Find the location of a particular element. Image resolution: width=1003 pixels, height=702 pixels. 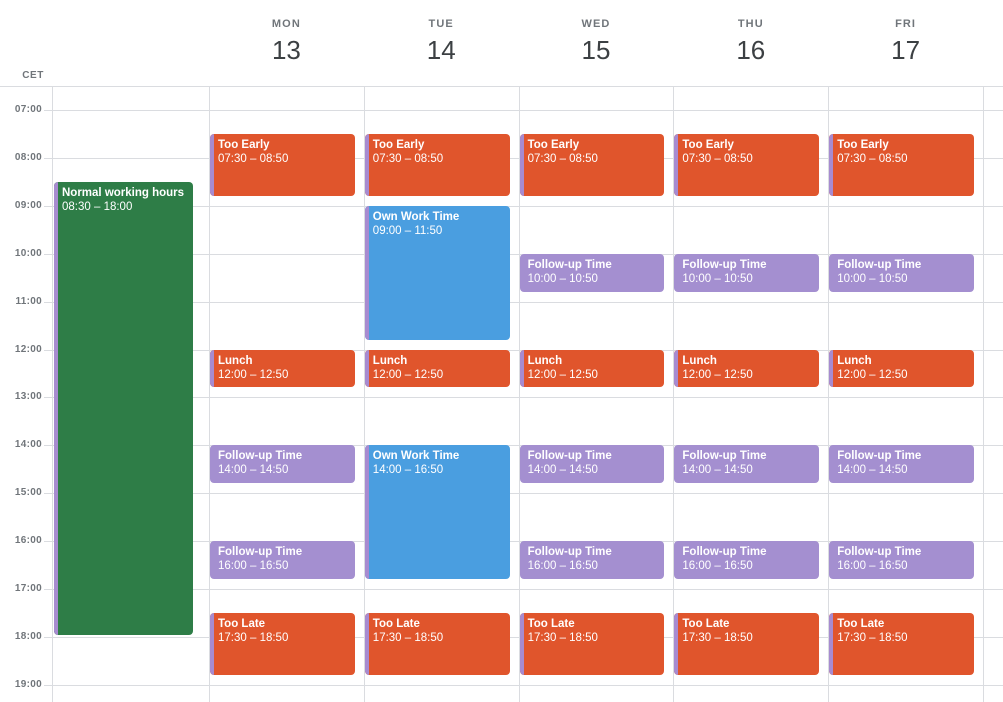

column-separator is located at coordinates (52, 394).